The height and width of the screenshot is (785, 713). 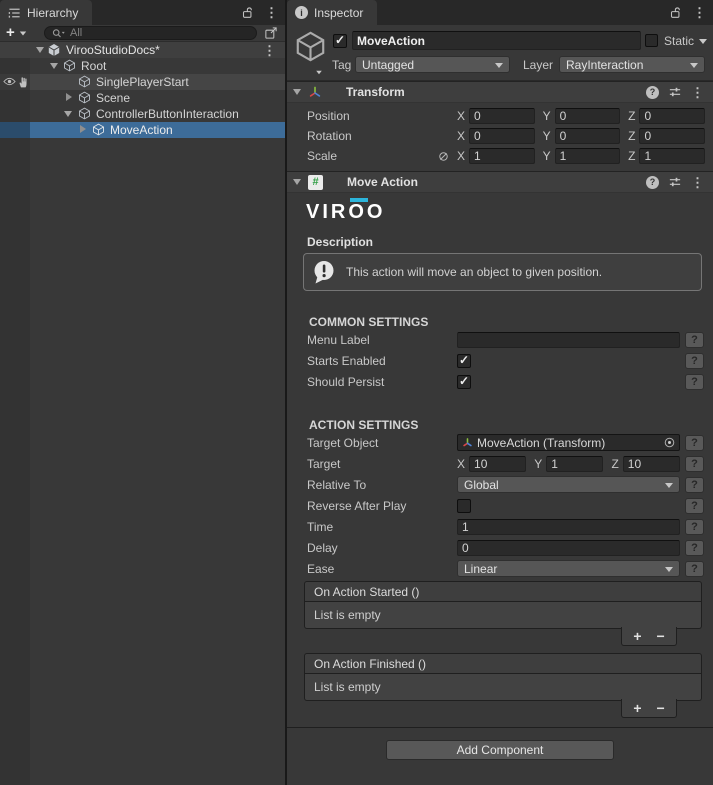 What do you see at coordinates (509, 213) in the screenshot?
I see `viroo-logo: VIROO` at bounding box center [509, 213].